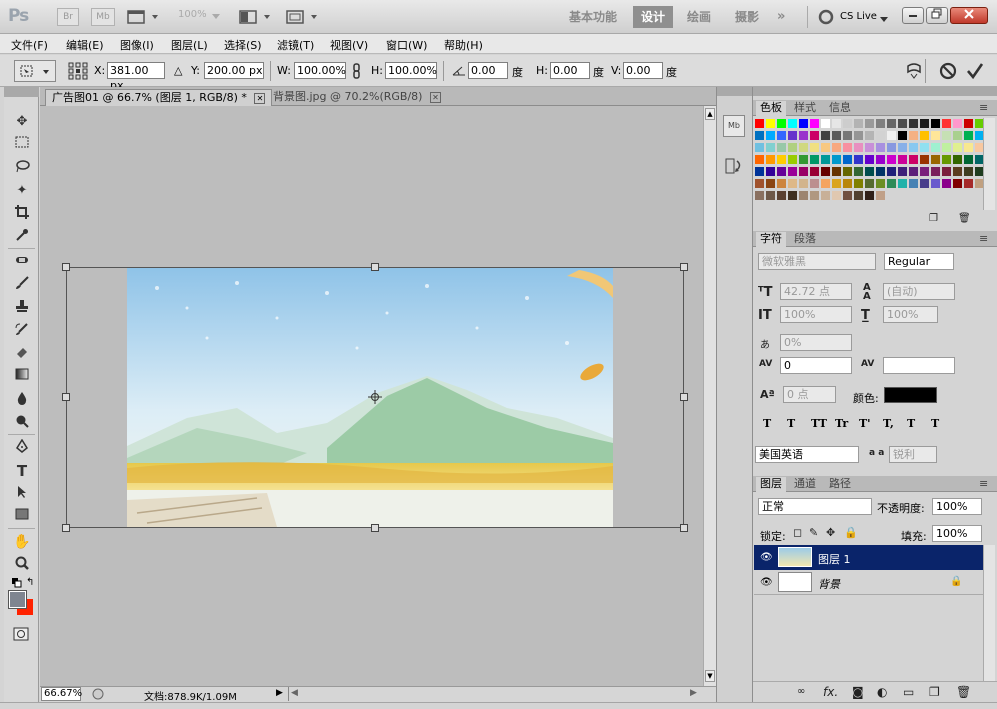  I want to click on type-style-button: T,, so click(888, 423).